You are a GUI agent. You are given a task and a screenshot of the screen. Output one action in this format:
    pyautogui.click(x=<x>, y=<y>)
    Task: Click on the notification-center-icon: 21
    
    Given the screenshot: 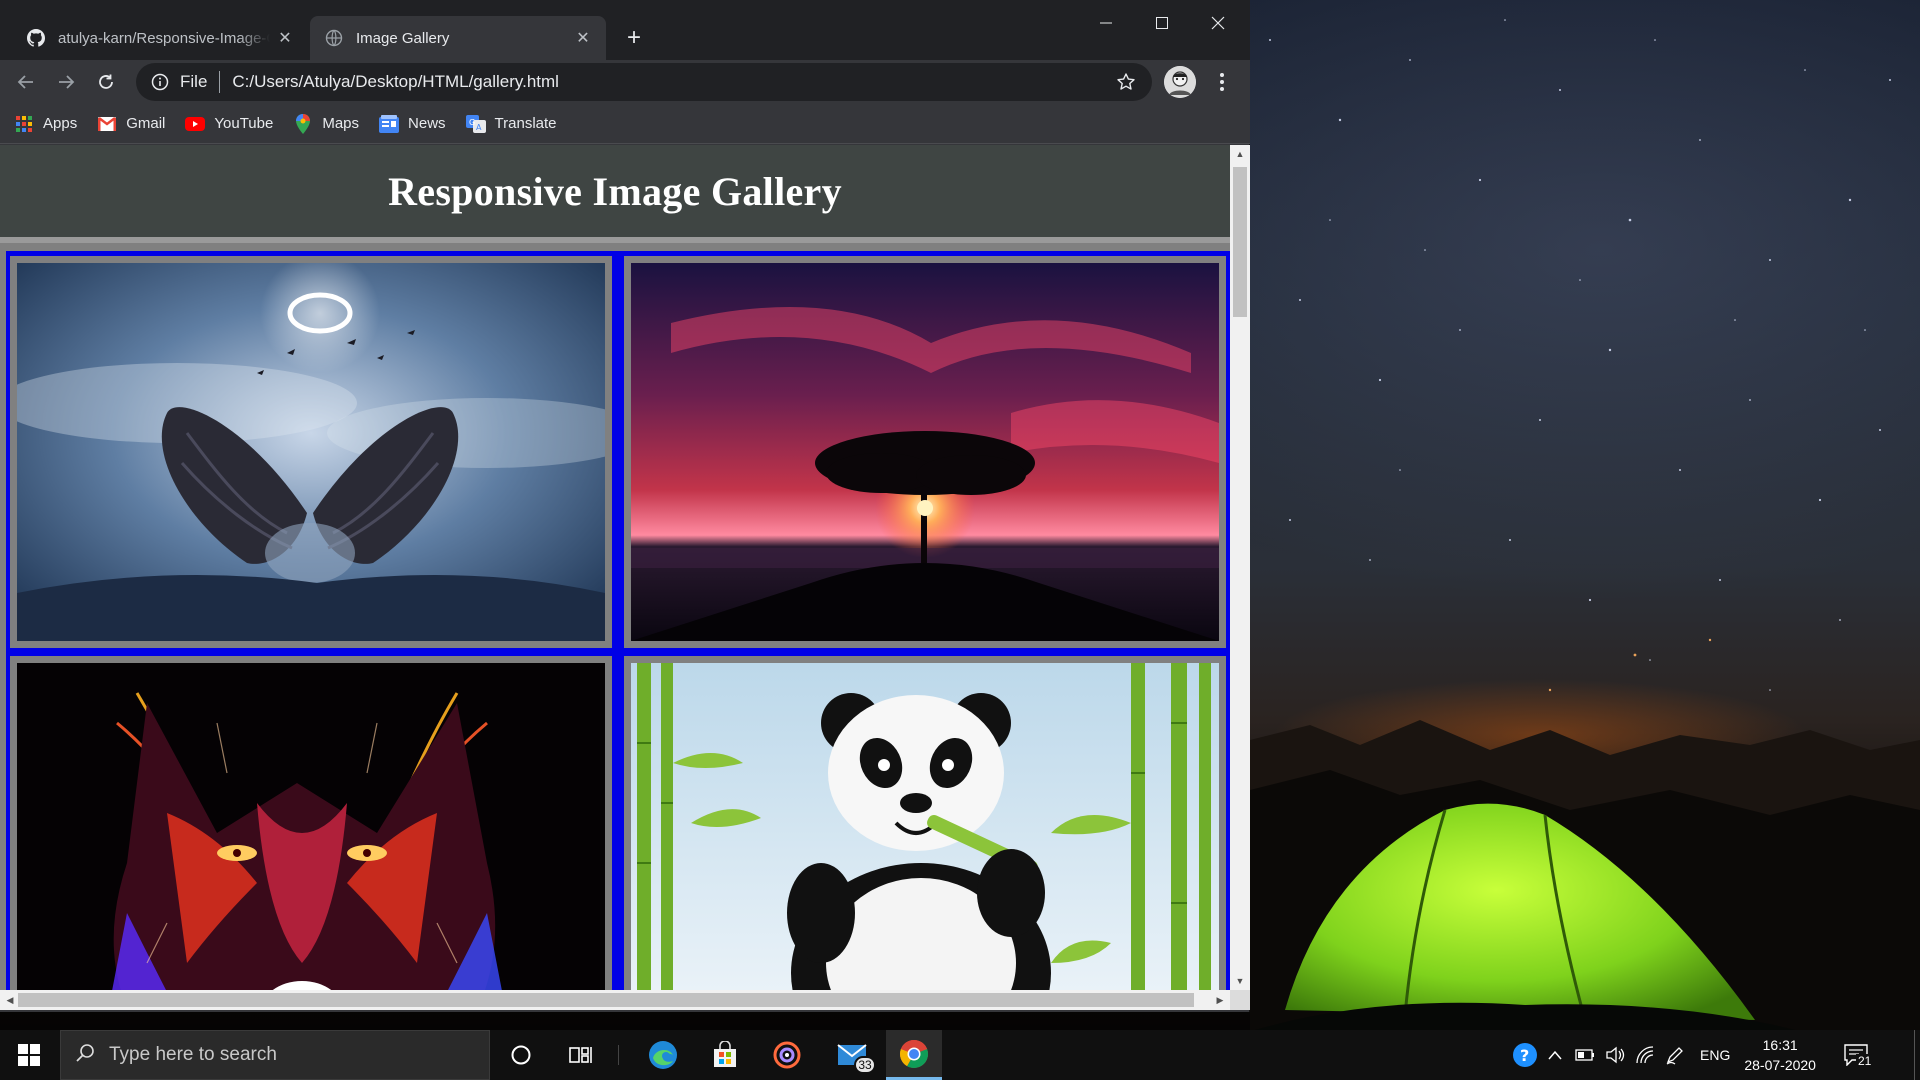 What is the action you would take?
    pyautogui.click(x=1856, y=1055)
    